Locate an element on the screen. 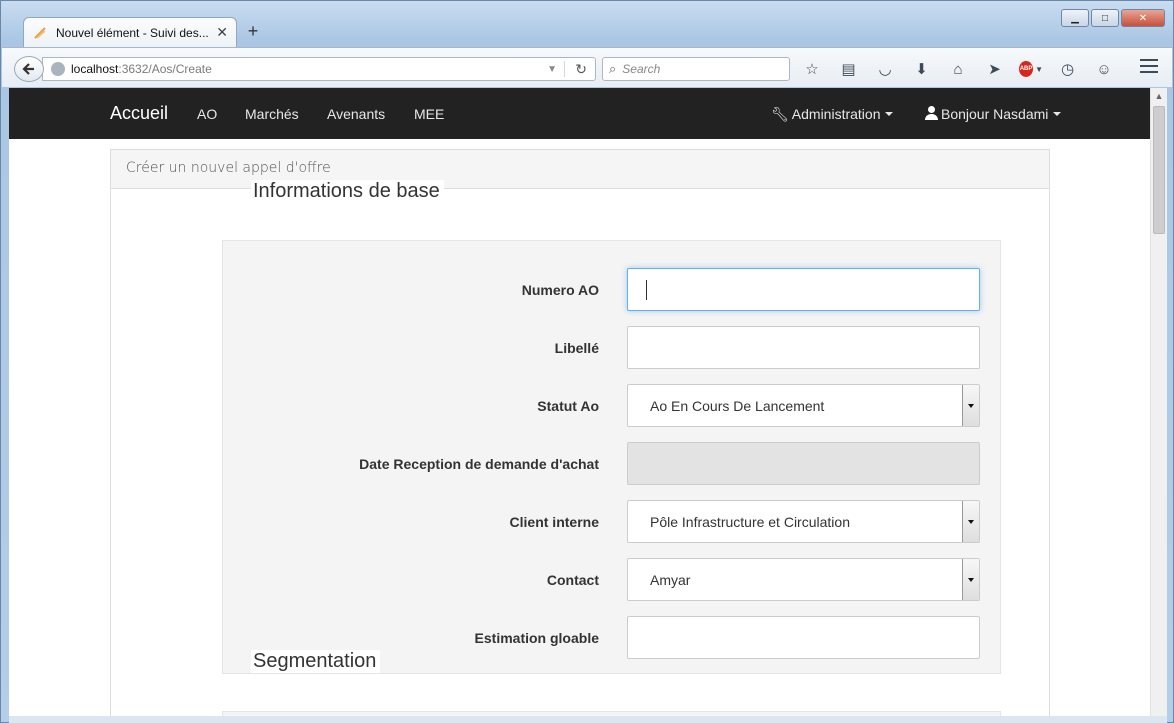  history-dropdown-icon: ▼ is located at coordinates (552, 69).